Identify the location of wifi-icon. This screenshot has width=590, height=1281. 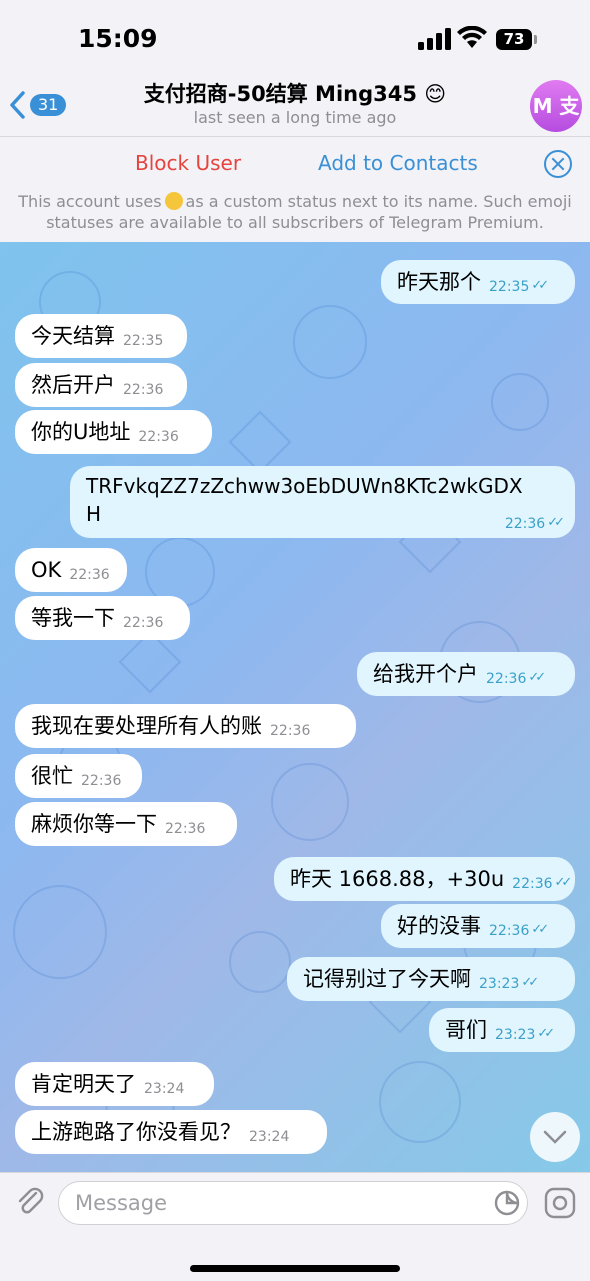
(472, 37).